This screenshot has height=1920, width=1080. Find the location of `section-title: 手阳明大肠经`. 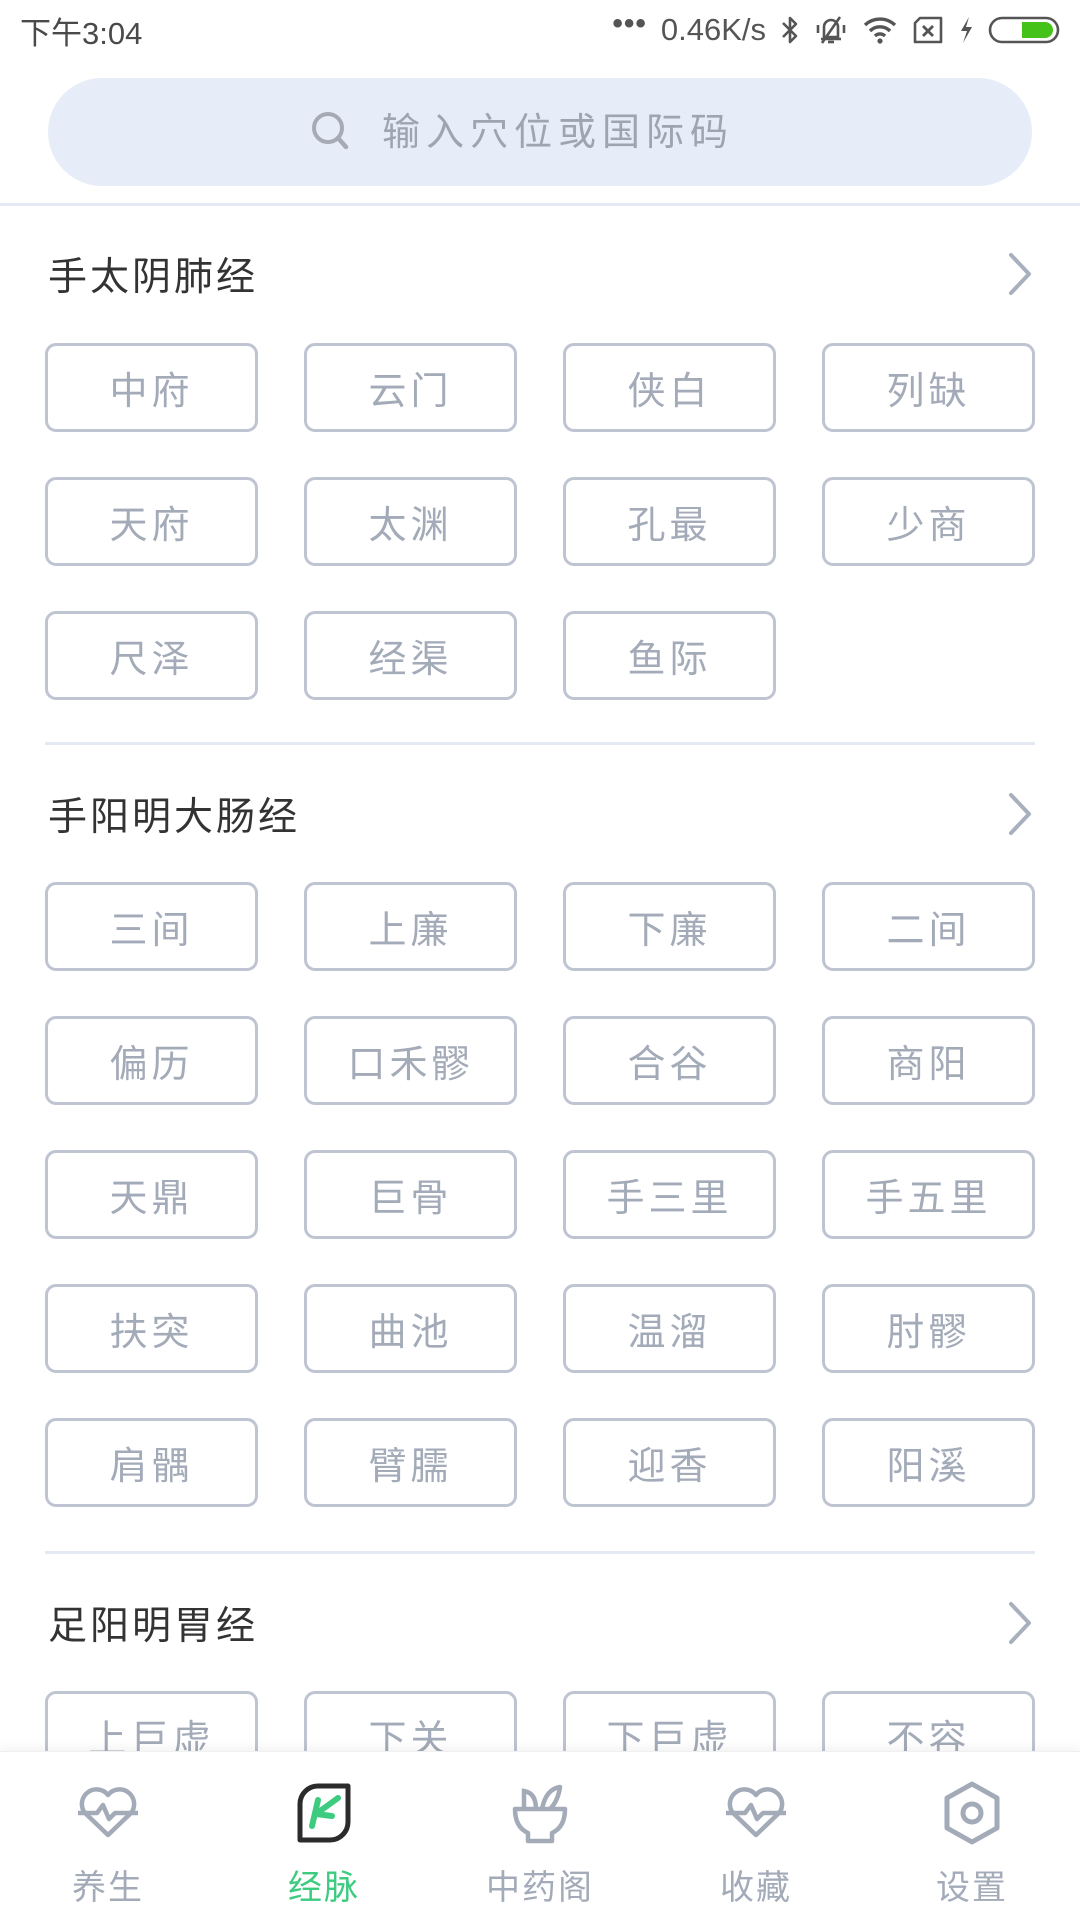

section-title: 手阳明大肠经 is located at coordinates (174, 817).